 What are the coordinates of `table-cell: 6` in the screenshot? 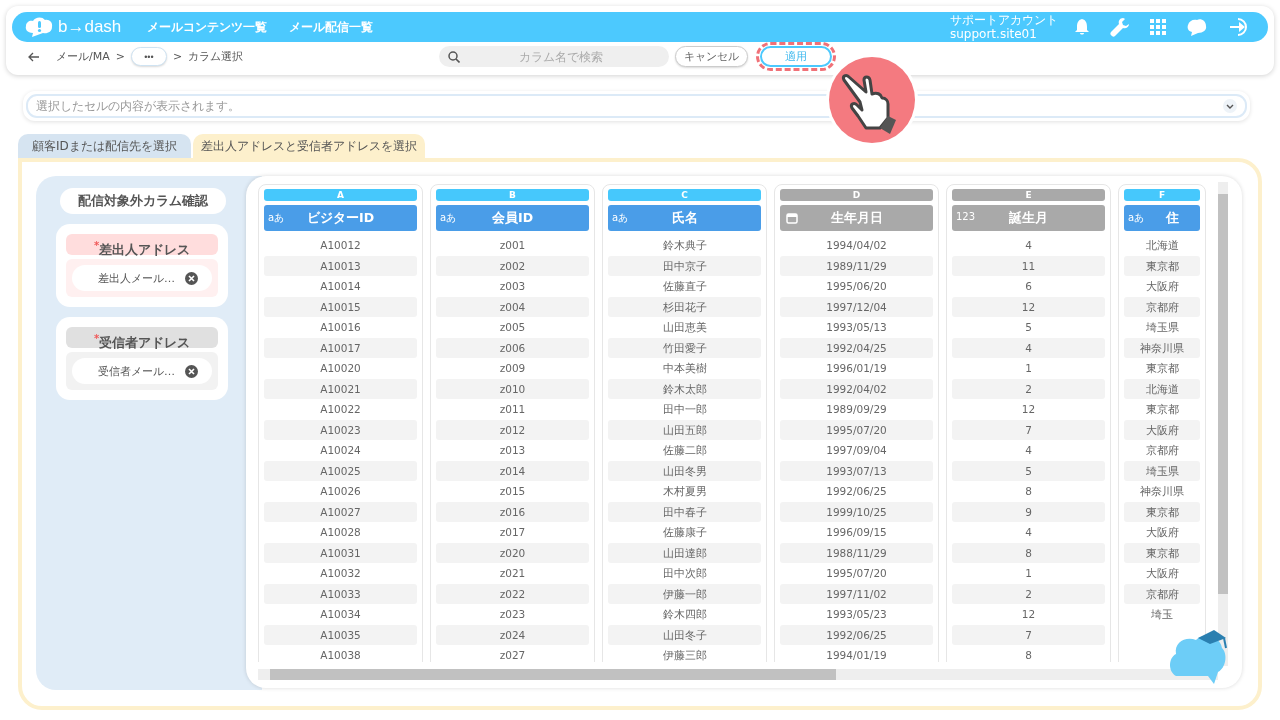 It's located at (1028, 286).